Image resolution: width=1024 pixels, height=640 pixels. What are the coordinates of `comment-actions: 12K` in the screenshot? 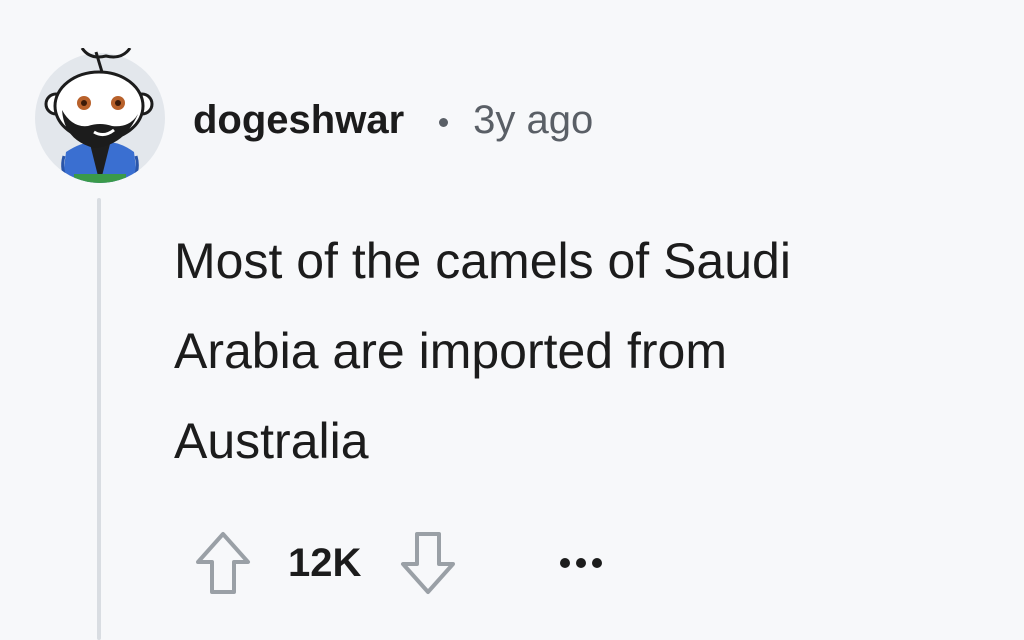 It's located at (397, 563).